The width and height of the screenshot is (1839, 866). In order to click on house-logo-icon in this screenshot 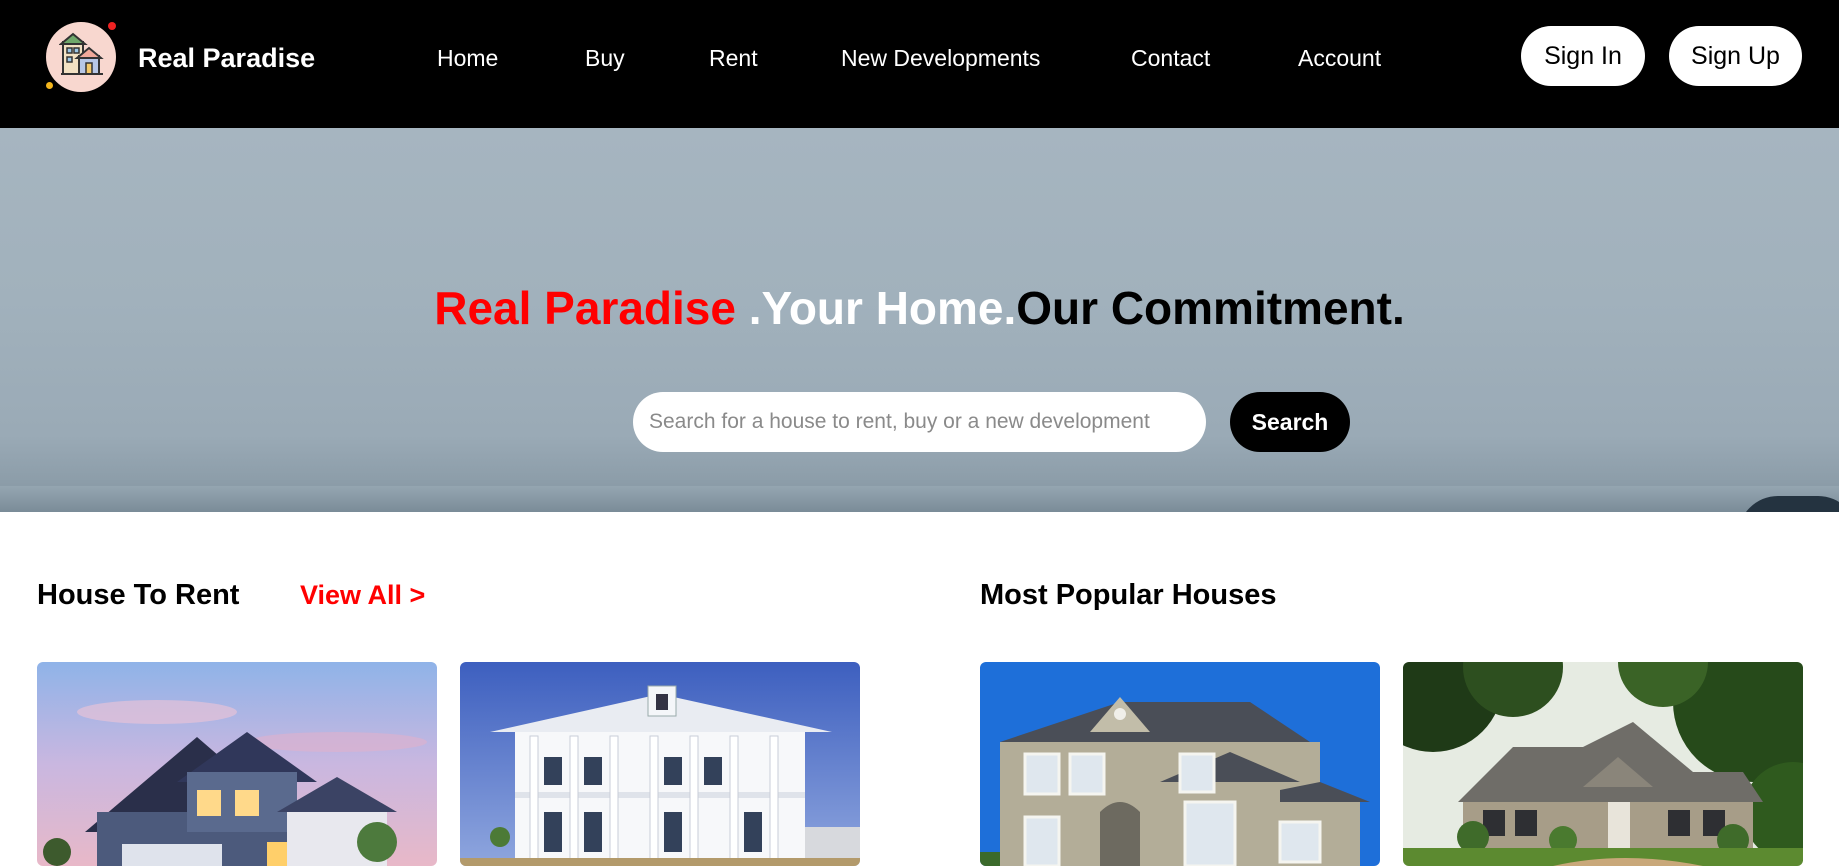, I will do `click(82, 58)`.